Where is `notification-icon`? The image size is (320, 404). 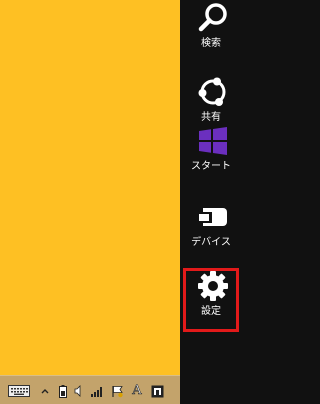 notification-icon is located at coordinates (157, 391).